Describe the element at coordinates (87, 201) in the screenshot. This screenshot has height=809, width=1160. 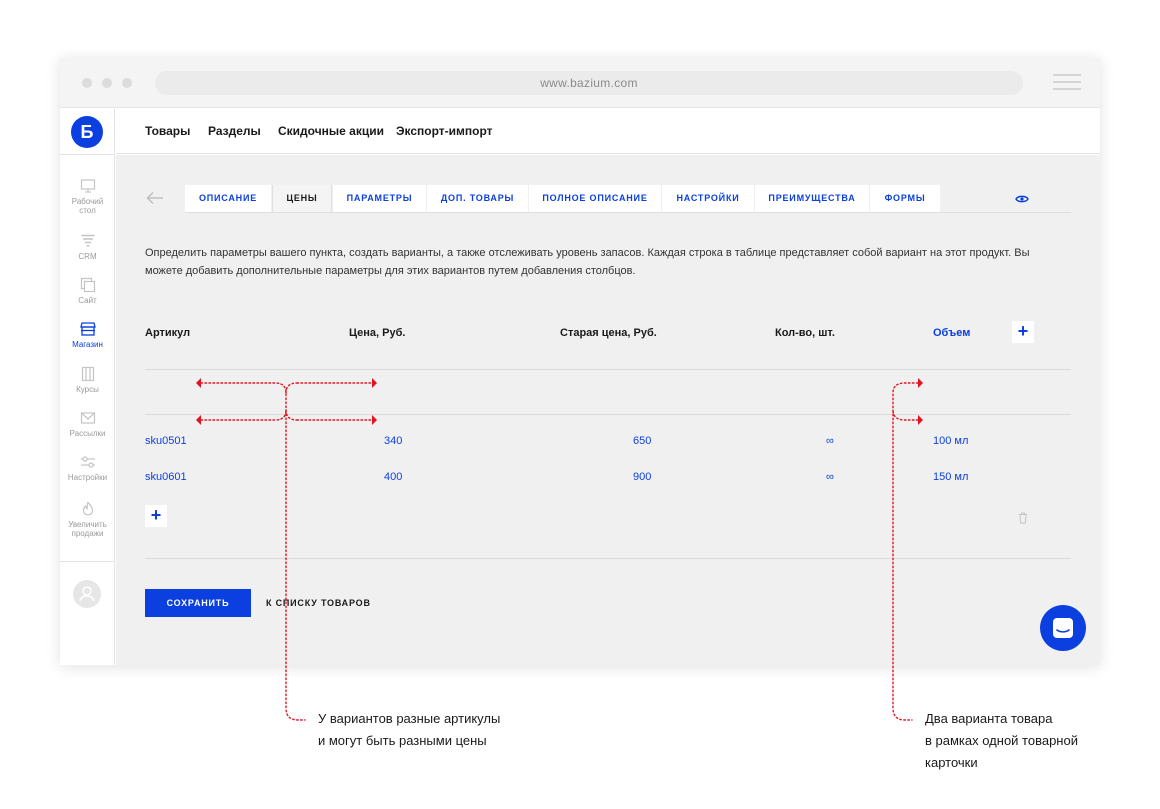
I see `sidebar-item-label: Рабочий` at that location.